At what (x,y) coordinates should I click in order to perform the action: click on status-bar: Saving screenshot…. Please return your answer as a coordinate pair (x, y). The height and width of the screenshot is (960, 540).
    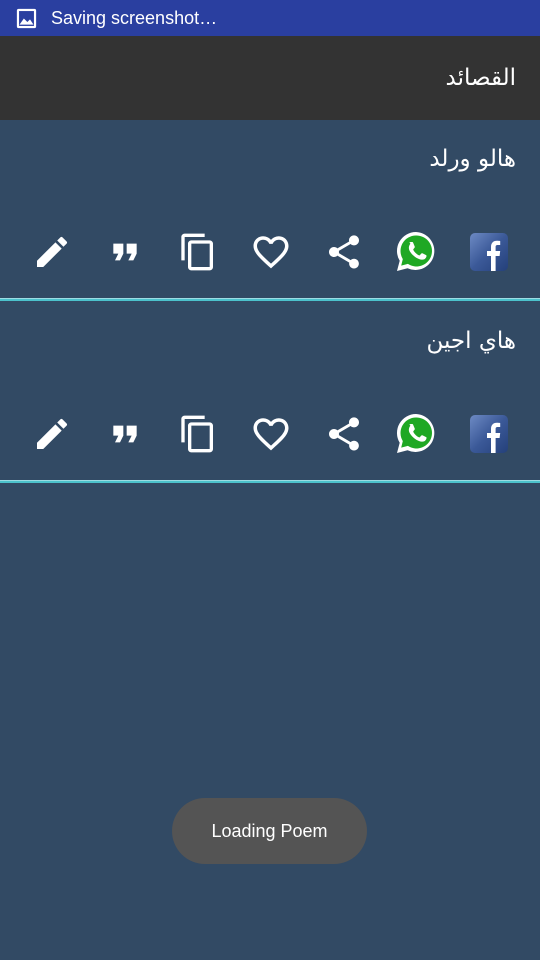
    Looking at the image, I should click on (270, 18).